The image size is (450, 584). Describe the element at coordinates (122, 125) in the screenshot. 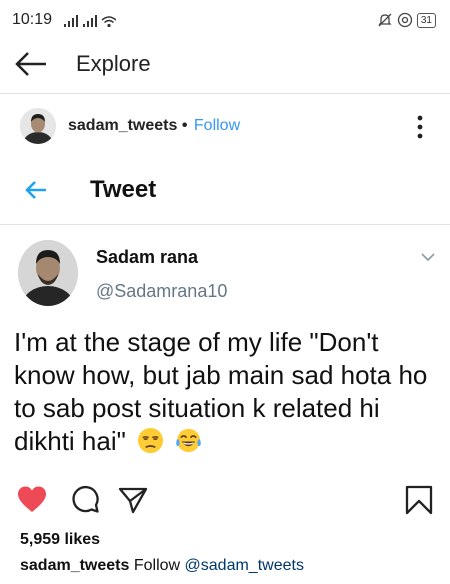

I see `post-username: sadam_tweets` at that location.